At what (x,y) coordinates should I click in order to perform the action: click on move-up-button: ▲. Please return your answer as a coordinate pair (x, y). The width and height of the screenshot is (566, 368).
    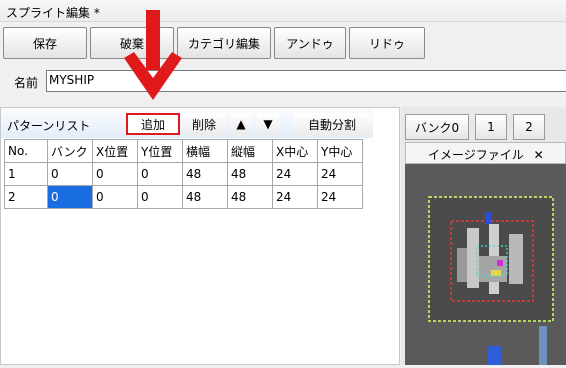
    Looking at the image, I should click on (241, 124).